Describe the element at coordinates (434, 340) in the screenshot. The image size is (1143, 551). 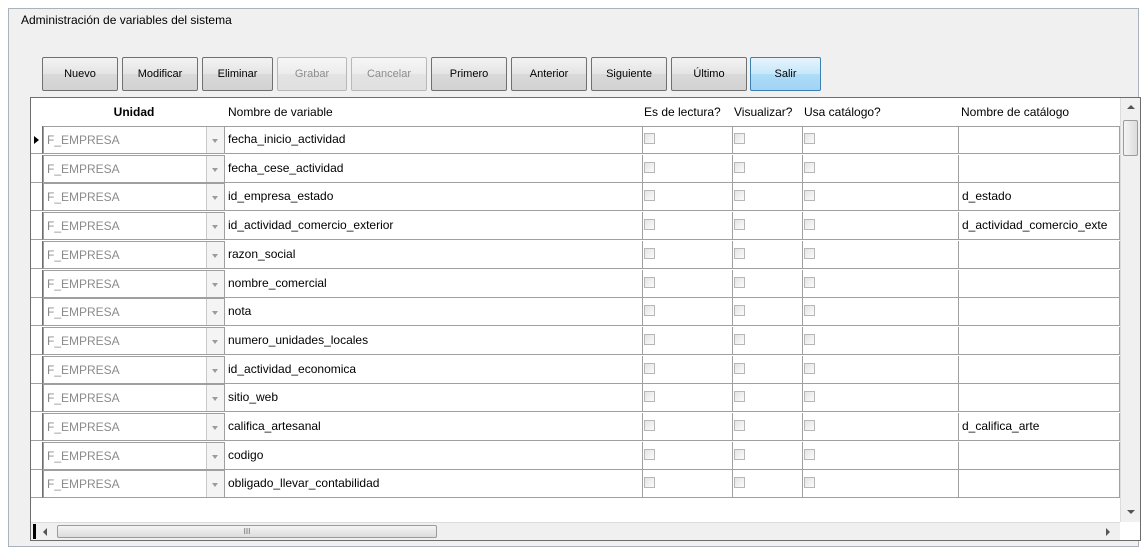
I see `variable-name-cell: numero_unidades_locales` at that location.